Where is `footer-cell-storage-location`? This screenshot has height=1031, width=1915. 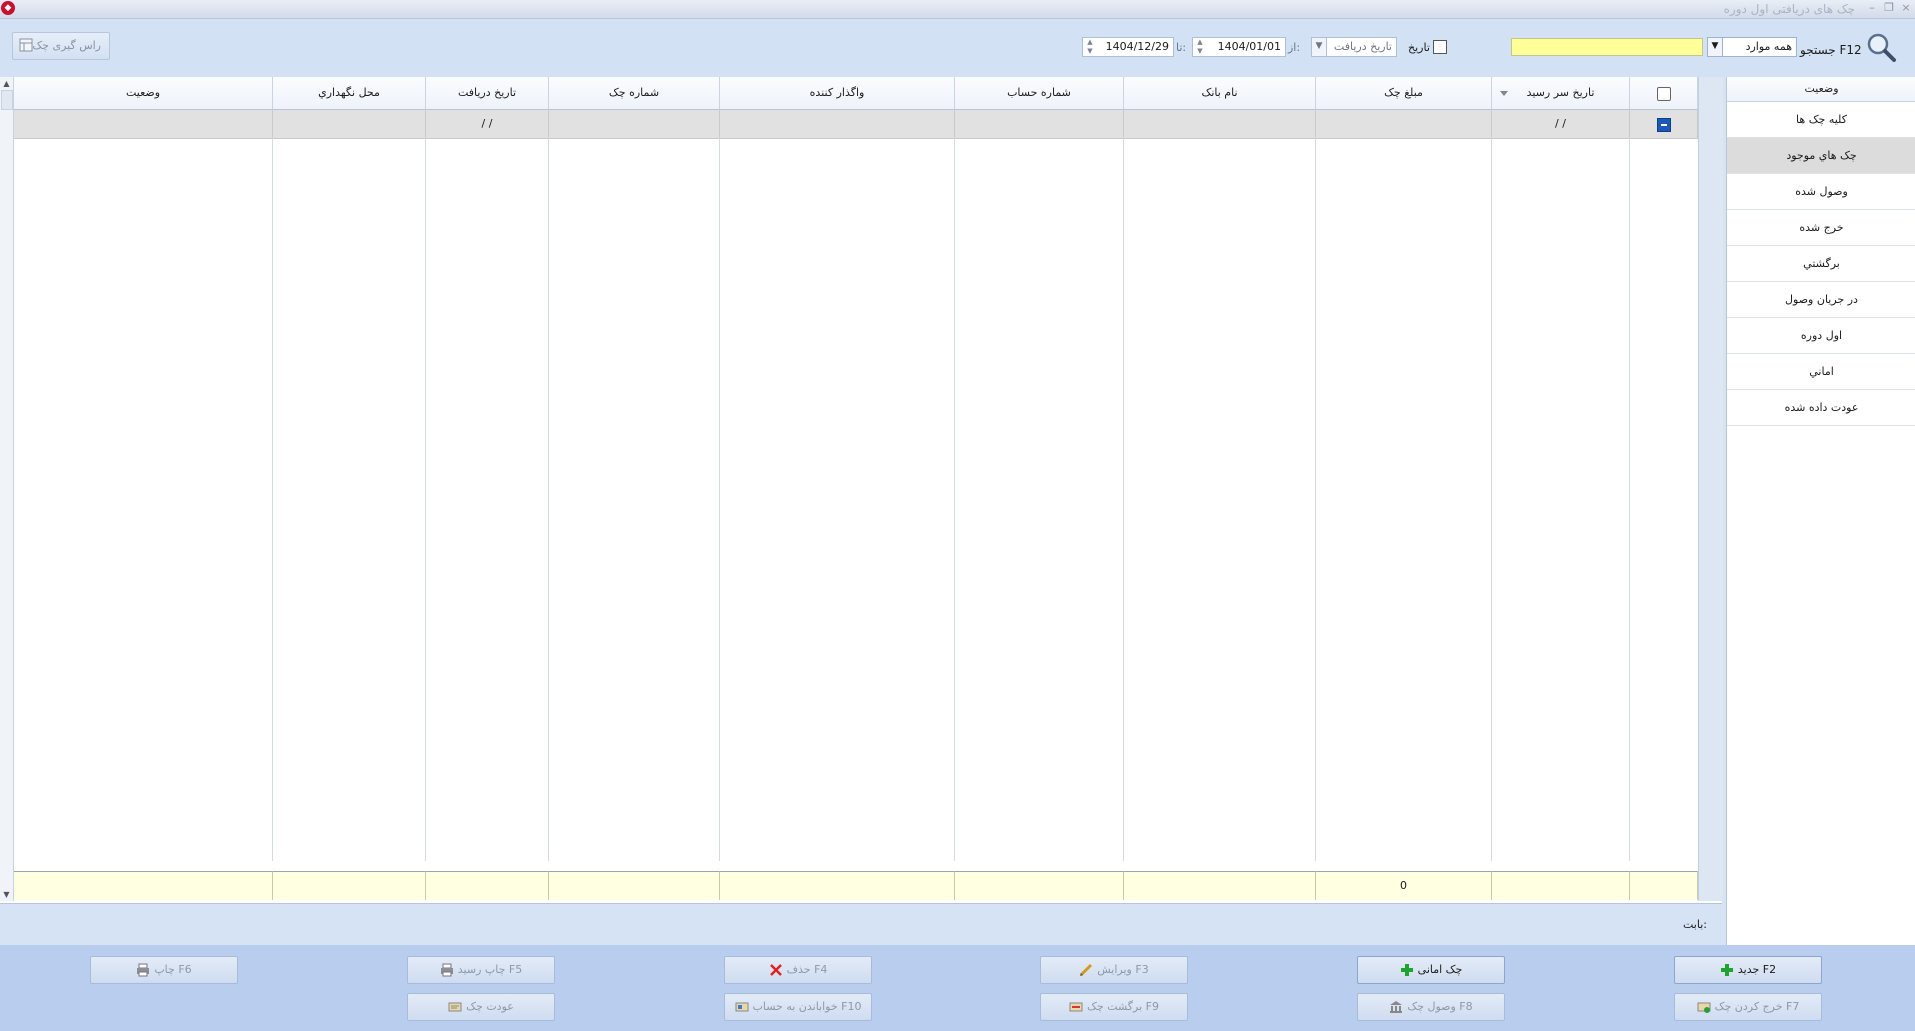
footer-cell-storage-location is located at coordinates (349, 885).